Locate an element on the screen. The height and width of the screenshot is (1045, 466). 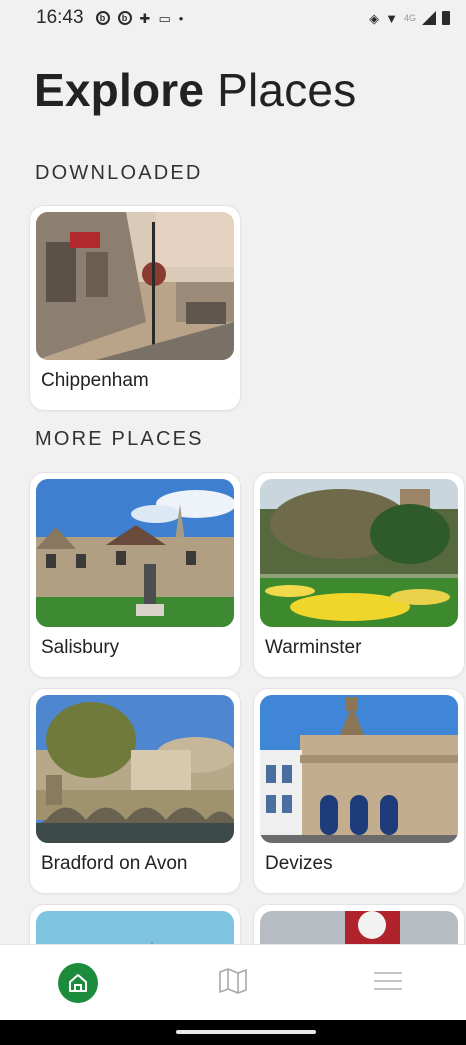
place-name: Bradford on Avon is located at coordinates (114, 863).